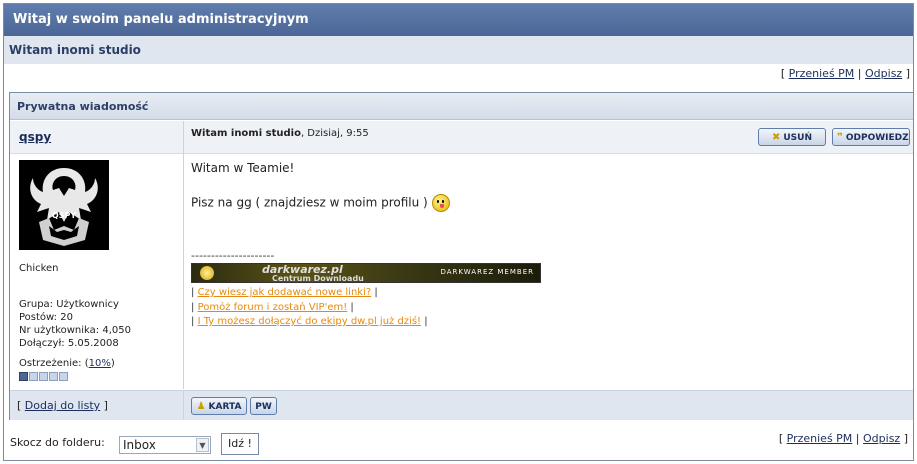 The height and width of the screenshot is (464, 917). I want to click on reply-button: ❞ ODPOWIEDZ, so click(871, 137).